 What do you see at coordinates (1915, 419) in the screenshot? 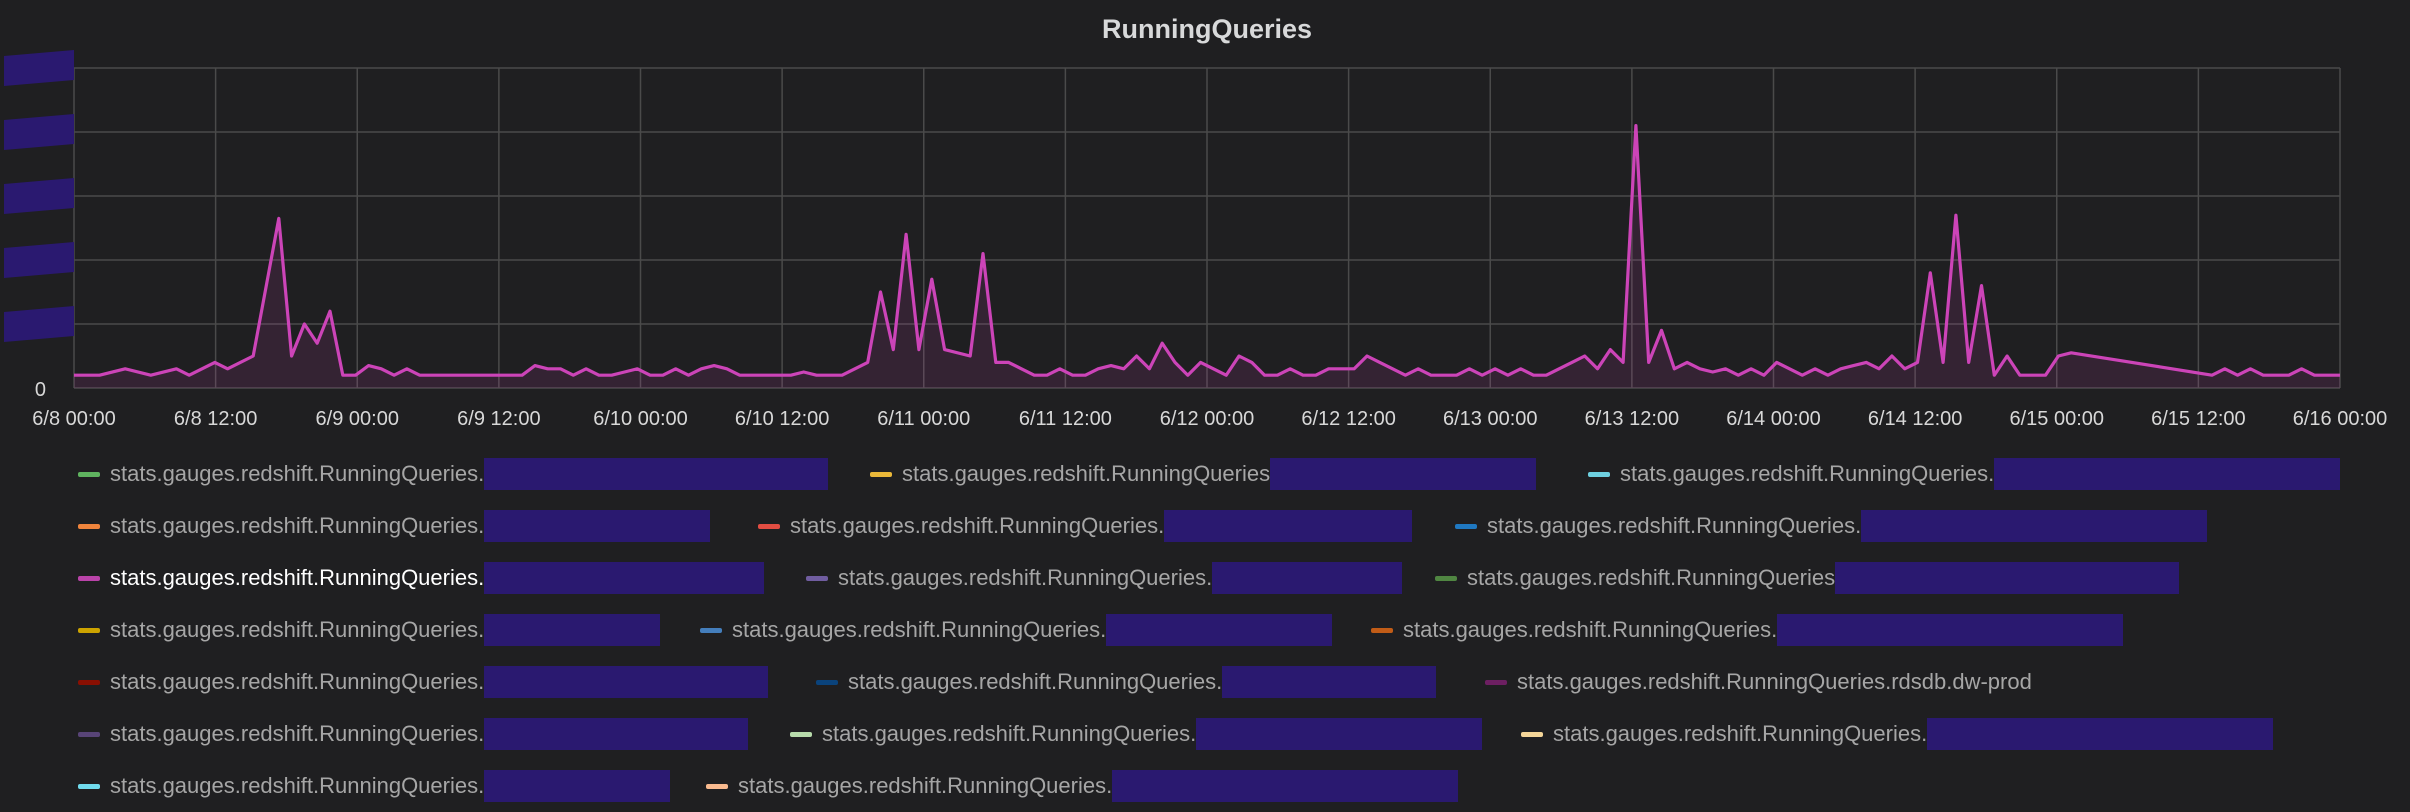
I see `x-tick-label: 6/14 12:00` at bounding box center [1915, 419].